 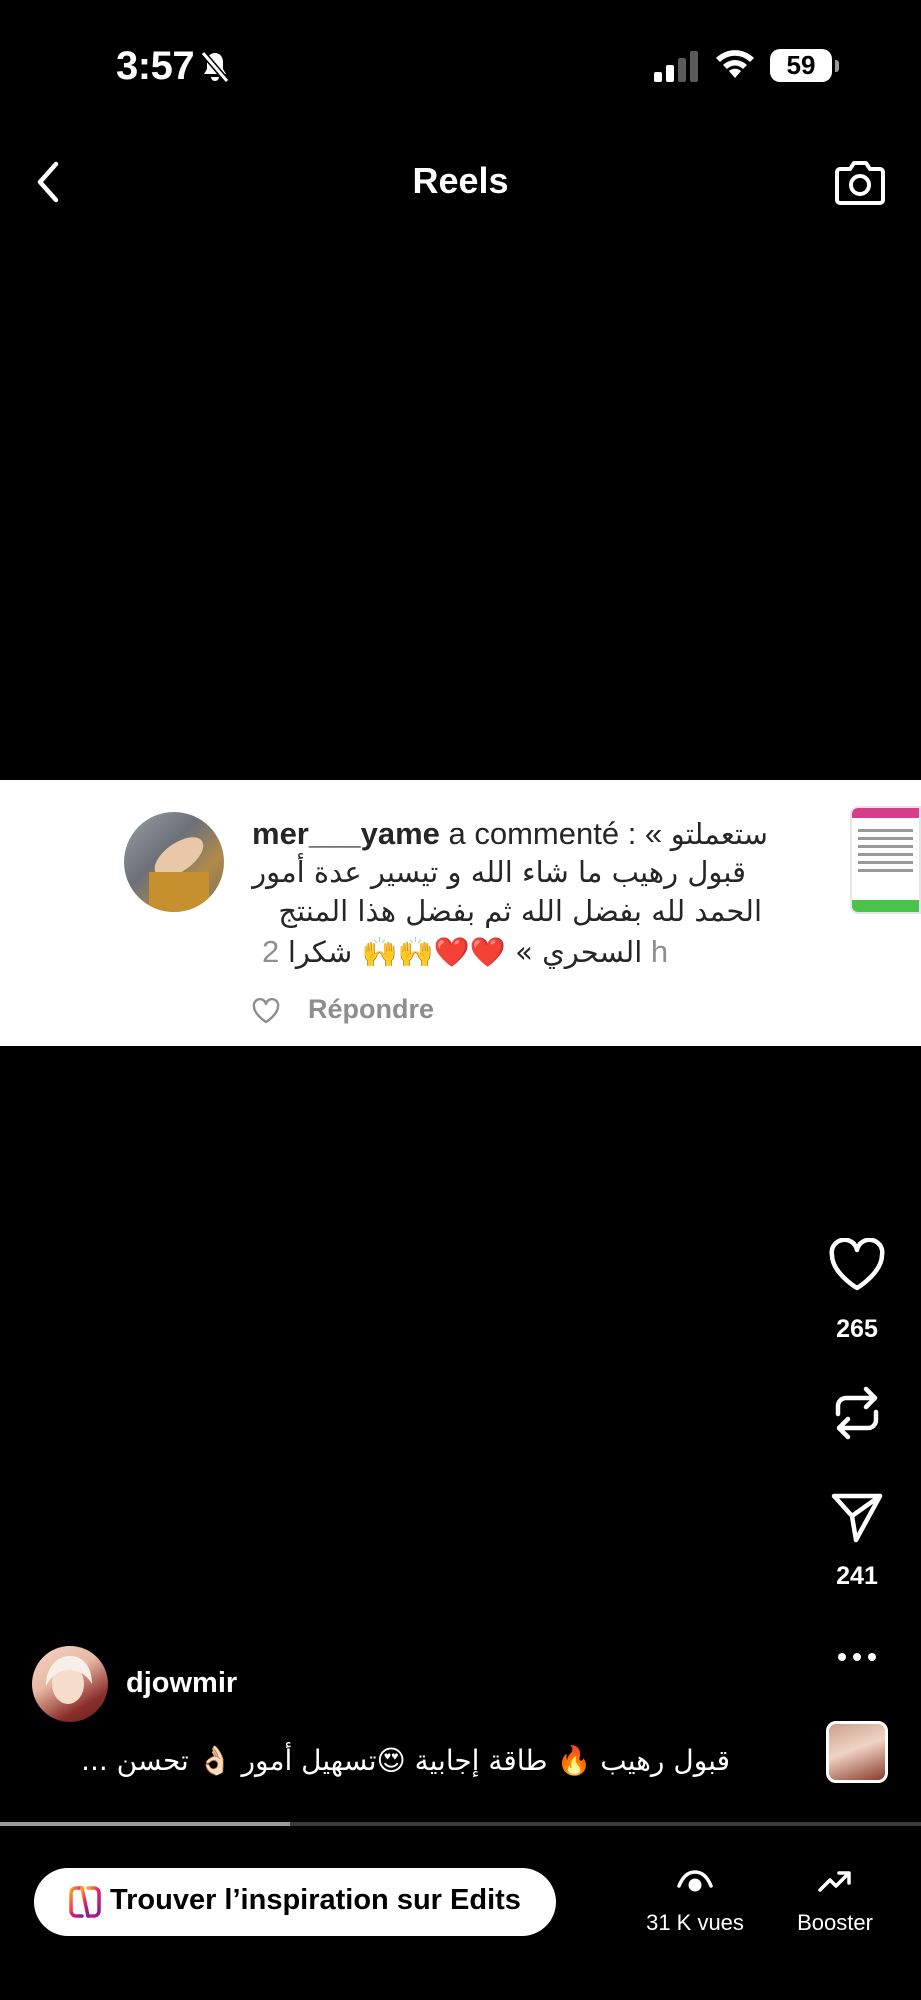 I want to click on more-options-icon, so click(x=857, y=1657).